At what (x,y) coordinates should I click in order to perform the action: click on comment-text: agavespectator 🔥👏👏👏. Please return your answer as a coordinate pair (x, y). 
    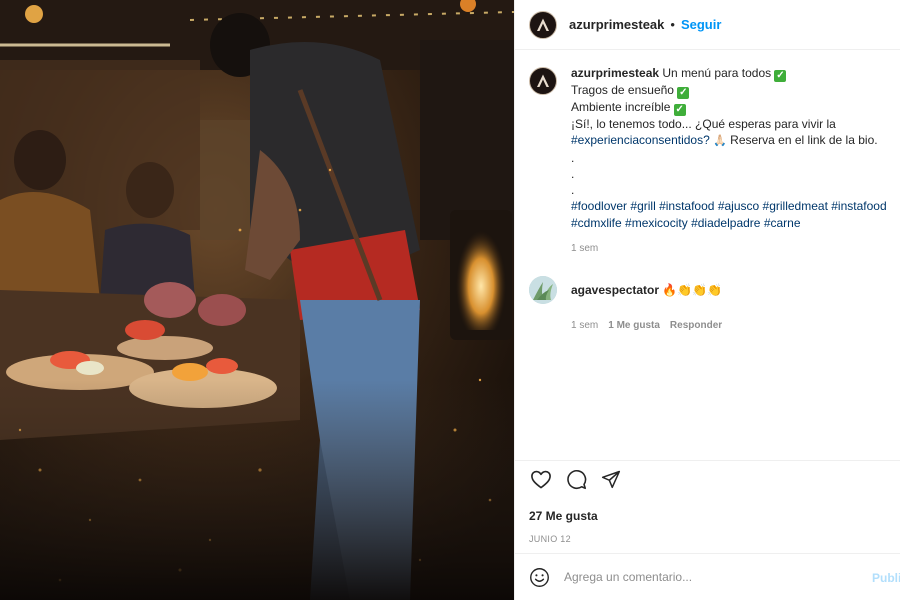
    Looking at the image, I should click on (646, 290).